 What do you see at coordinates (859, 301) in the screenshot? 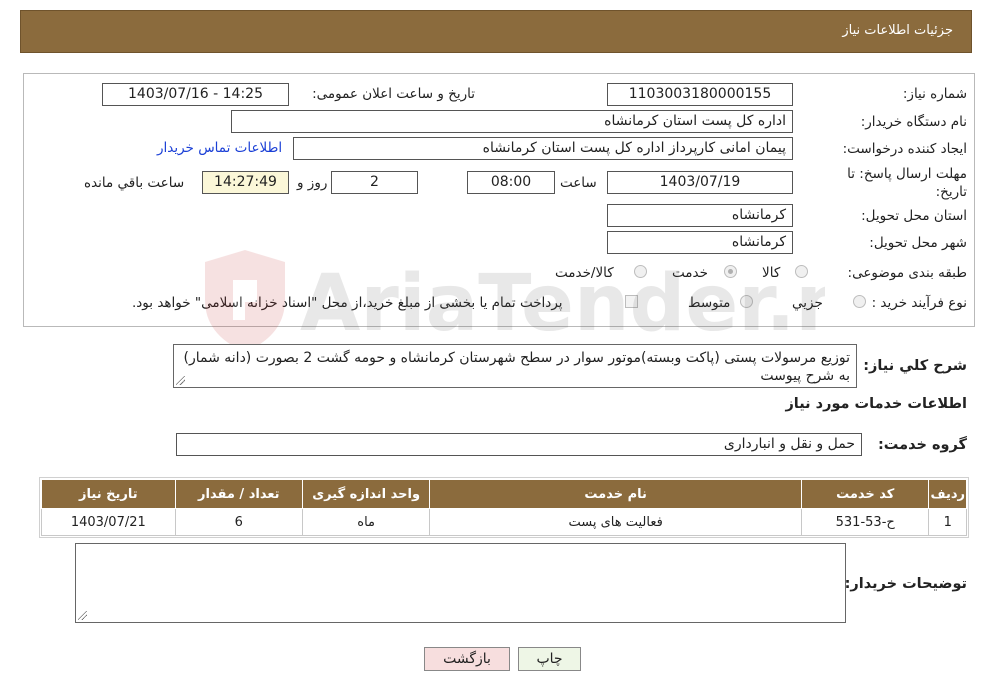
I see `process-minor-radio` at bounding box center [859, 301].